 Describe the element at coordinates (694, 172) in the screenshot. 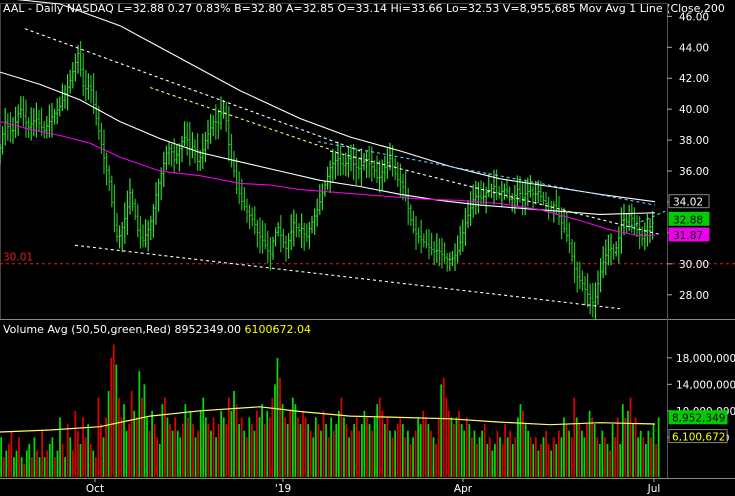

I see `price-axis-tick-label: 36.00` at that location.